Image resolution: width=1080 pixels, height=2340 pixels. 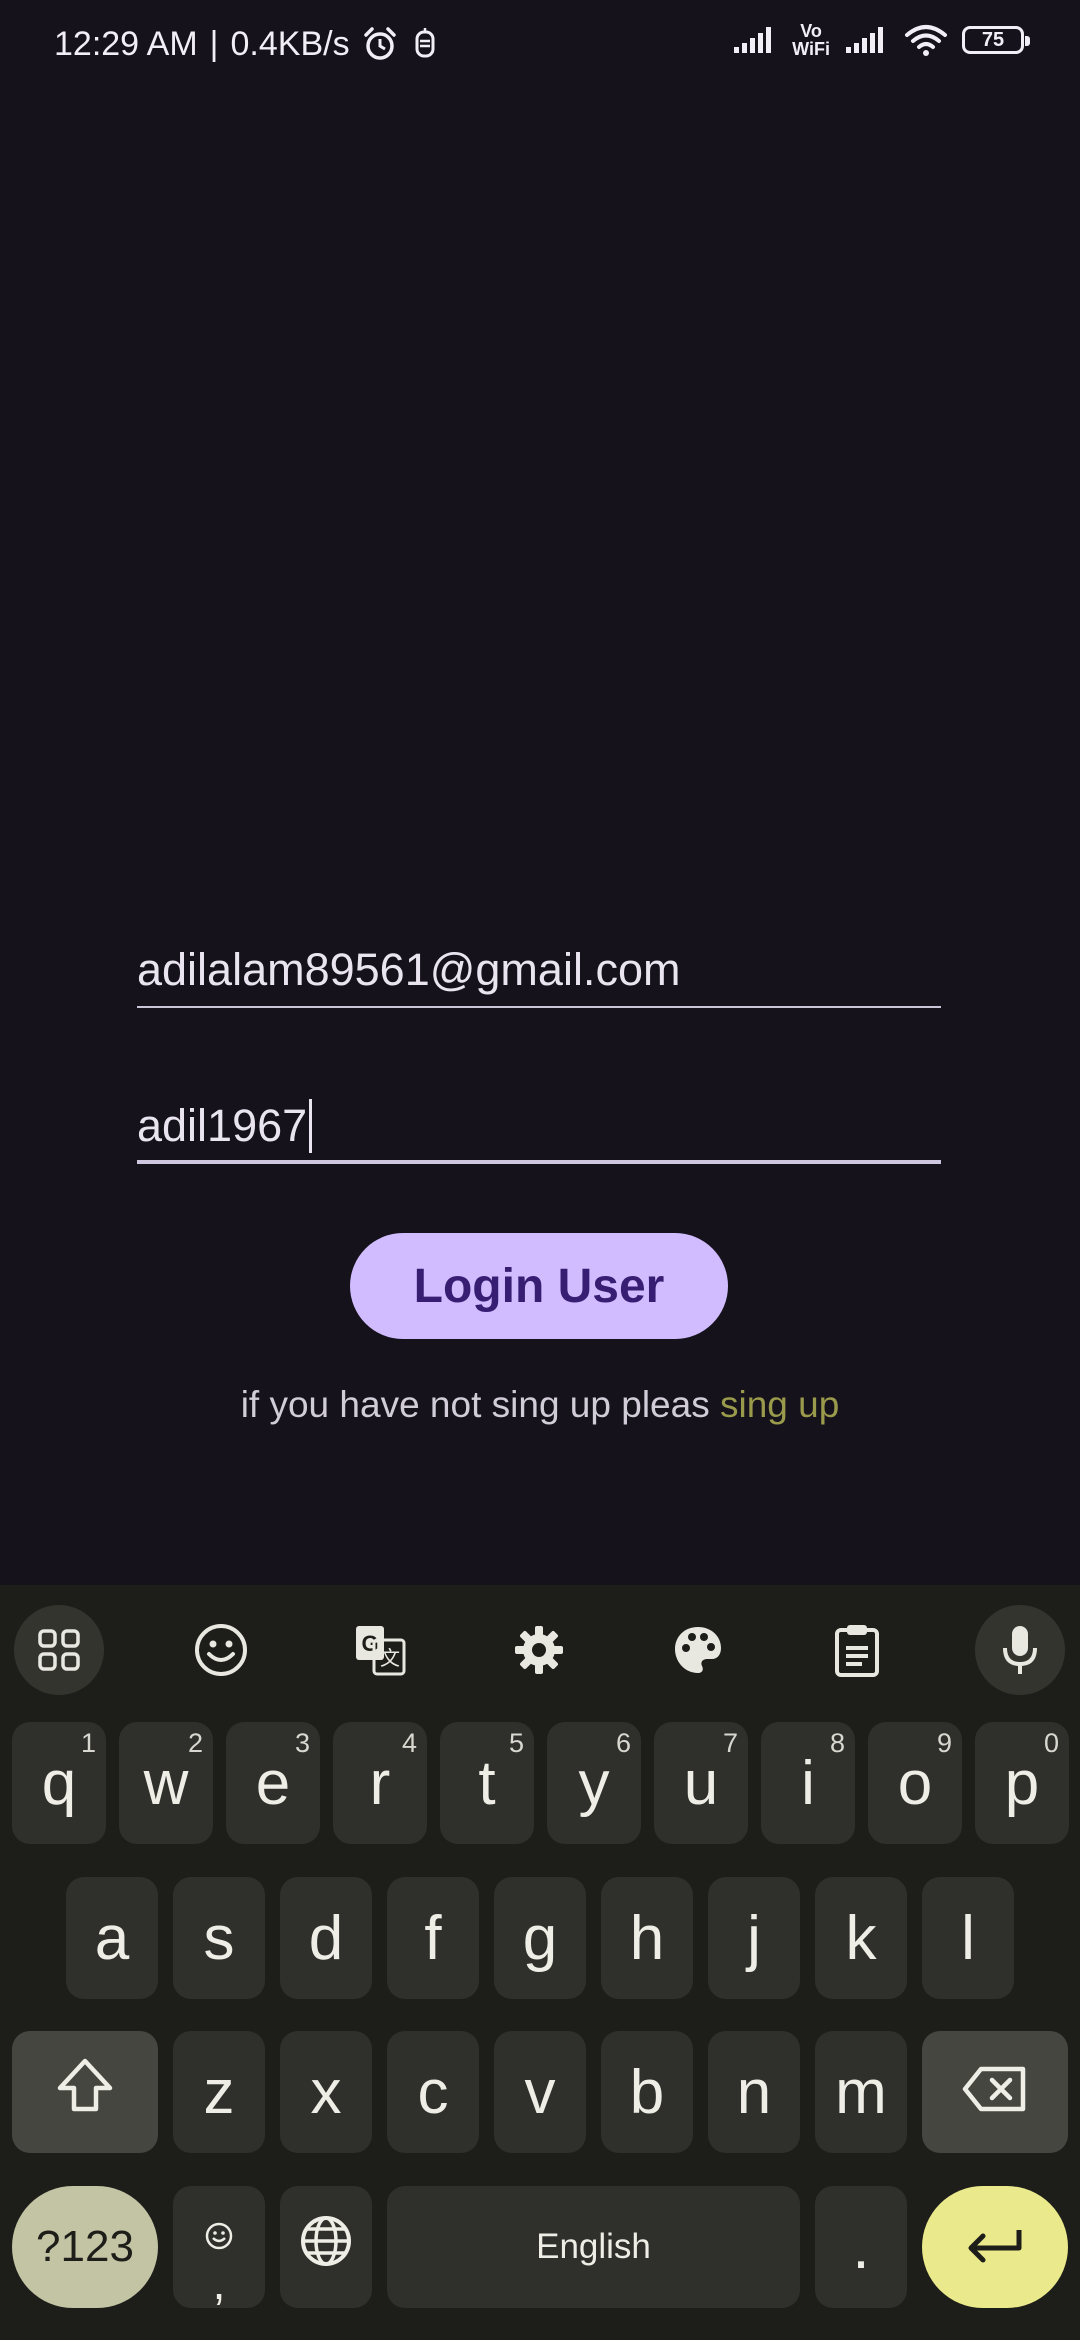 I want to click on key-c: c, so click(x=433, y=2092).